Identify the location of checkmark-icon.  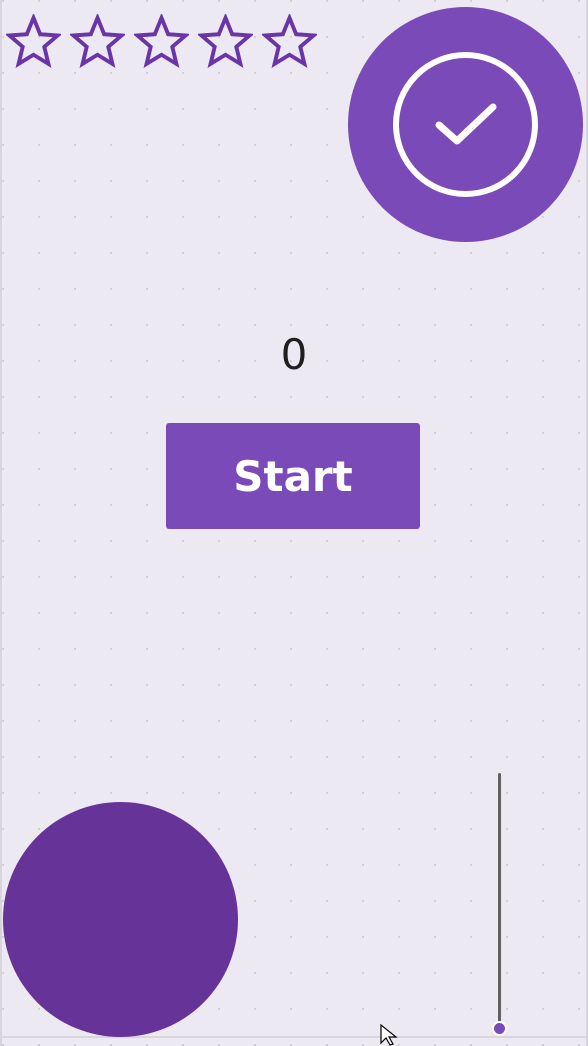
(465, 123).